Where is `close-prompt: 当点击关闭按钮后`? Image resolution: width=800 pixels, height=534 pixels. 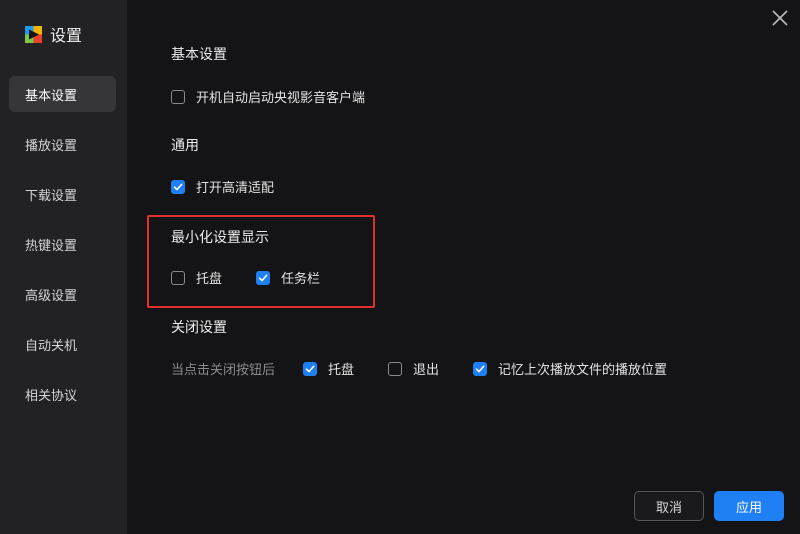 close-prompt: 当点击关闭按钮后 is located at coordinates (223, 370).